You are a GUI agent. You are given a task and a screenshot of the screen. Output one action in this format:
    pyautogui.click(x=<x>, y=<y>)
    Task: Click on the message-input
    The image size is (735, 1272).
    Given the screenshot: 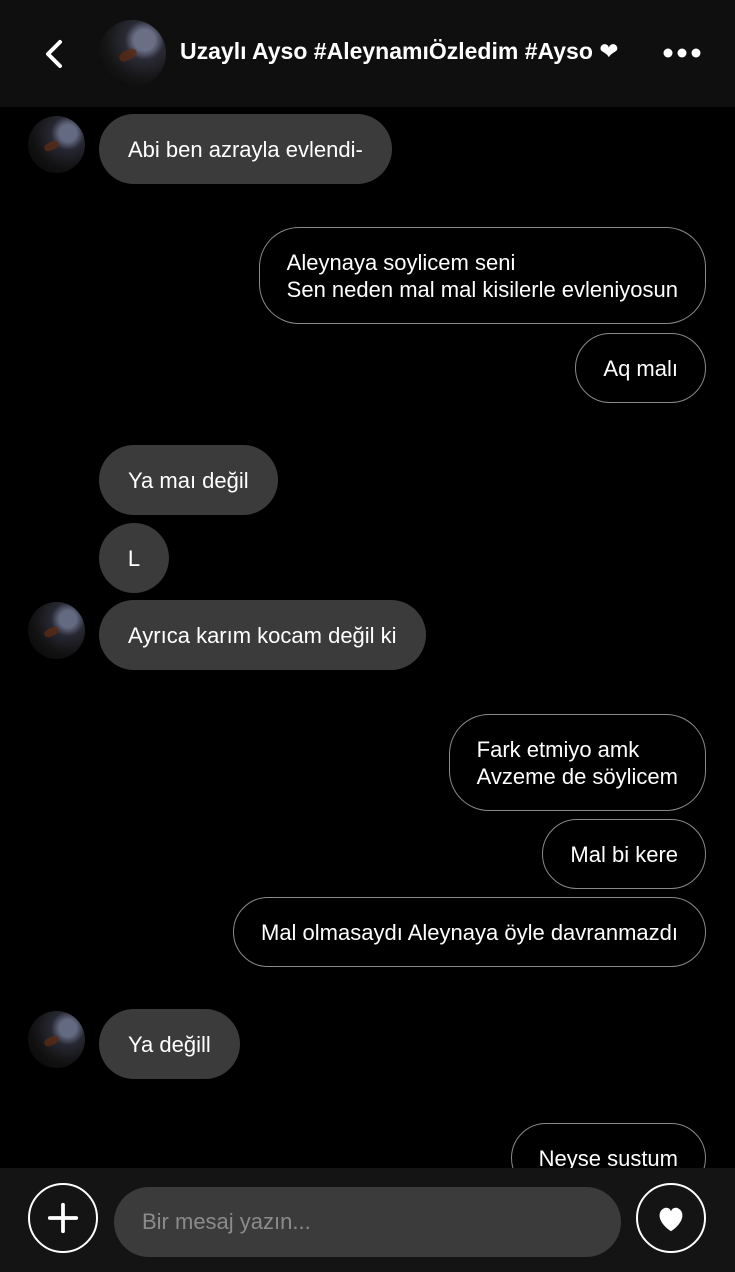 What is the action you would take?
    pyautogui.click(x=367, y=1222)
    